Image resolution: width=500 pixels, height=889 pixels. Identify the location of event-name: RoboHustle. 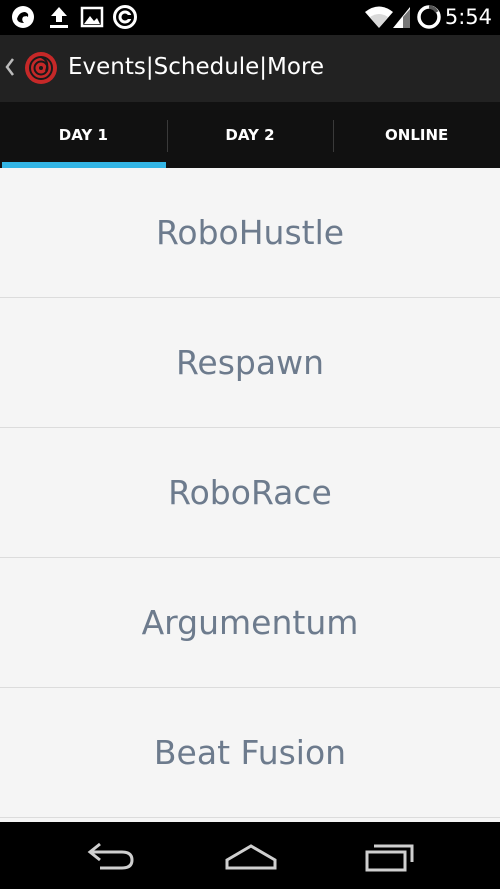
(250, 232).